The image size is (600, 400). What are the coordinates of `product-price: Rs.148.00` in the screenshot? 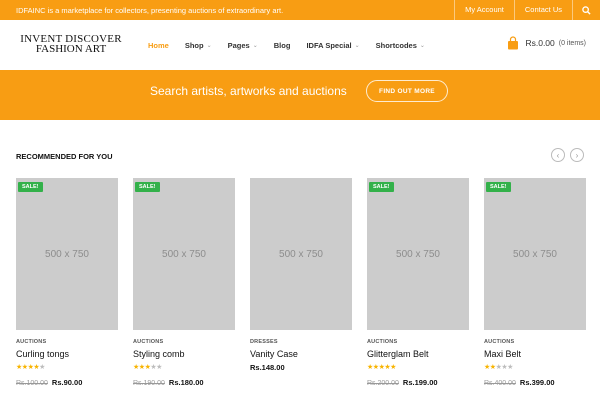 It's located at (267, 367).